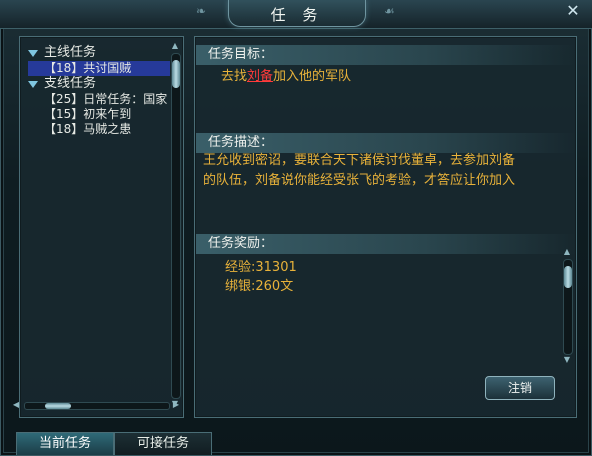 The height and width of the screenshot is (456, 592). I want to click on window-title: 任 务, so click(297, 15).